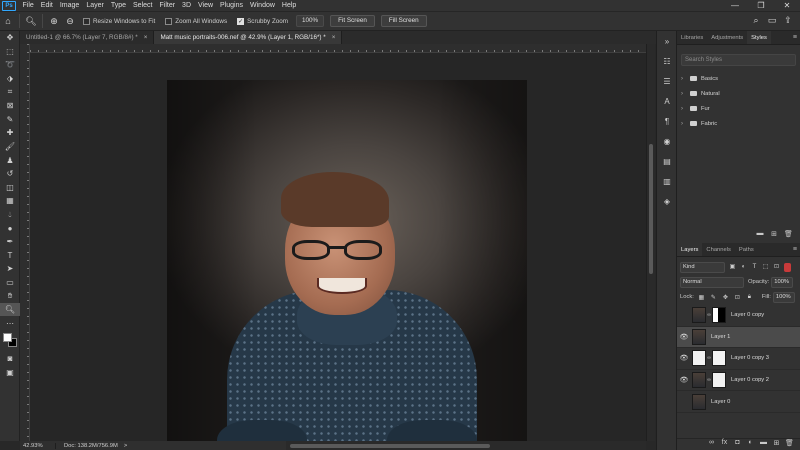  Describe the element at coordinates (738, 402) in the screenshot. I see `layer-row-layer-0: 👁 Layer 0` at that location.